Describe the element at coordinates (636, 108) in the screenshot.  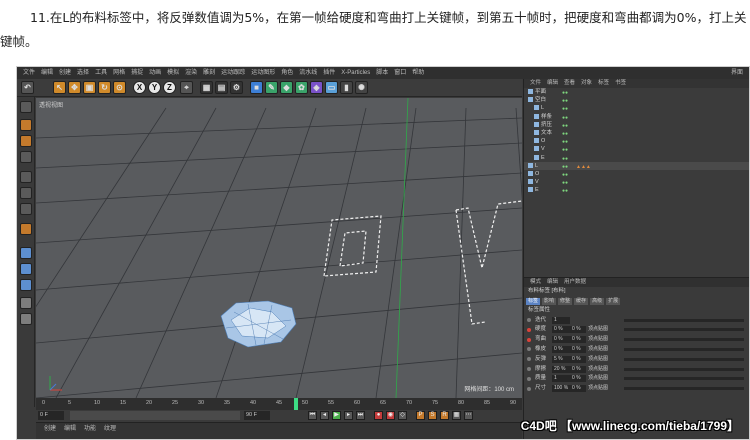
I see `object-row: L ●●` at that location.